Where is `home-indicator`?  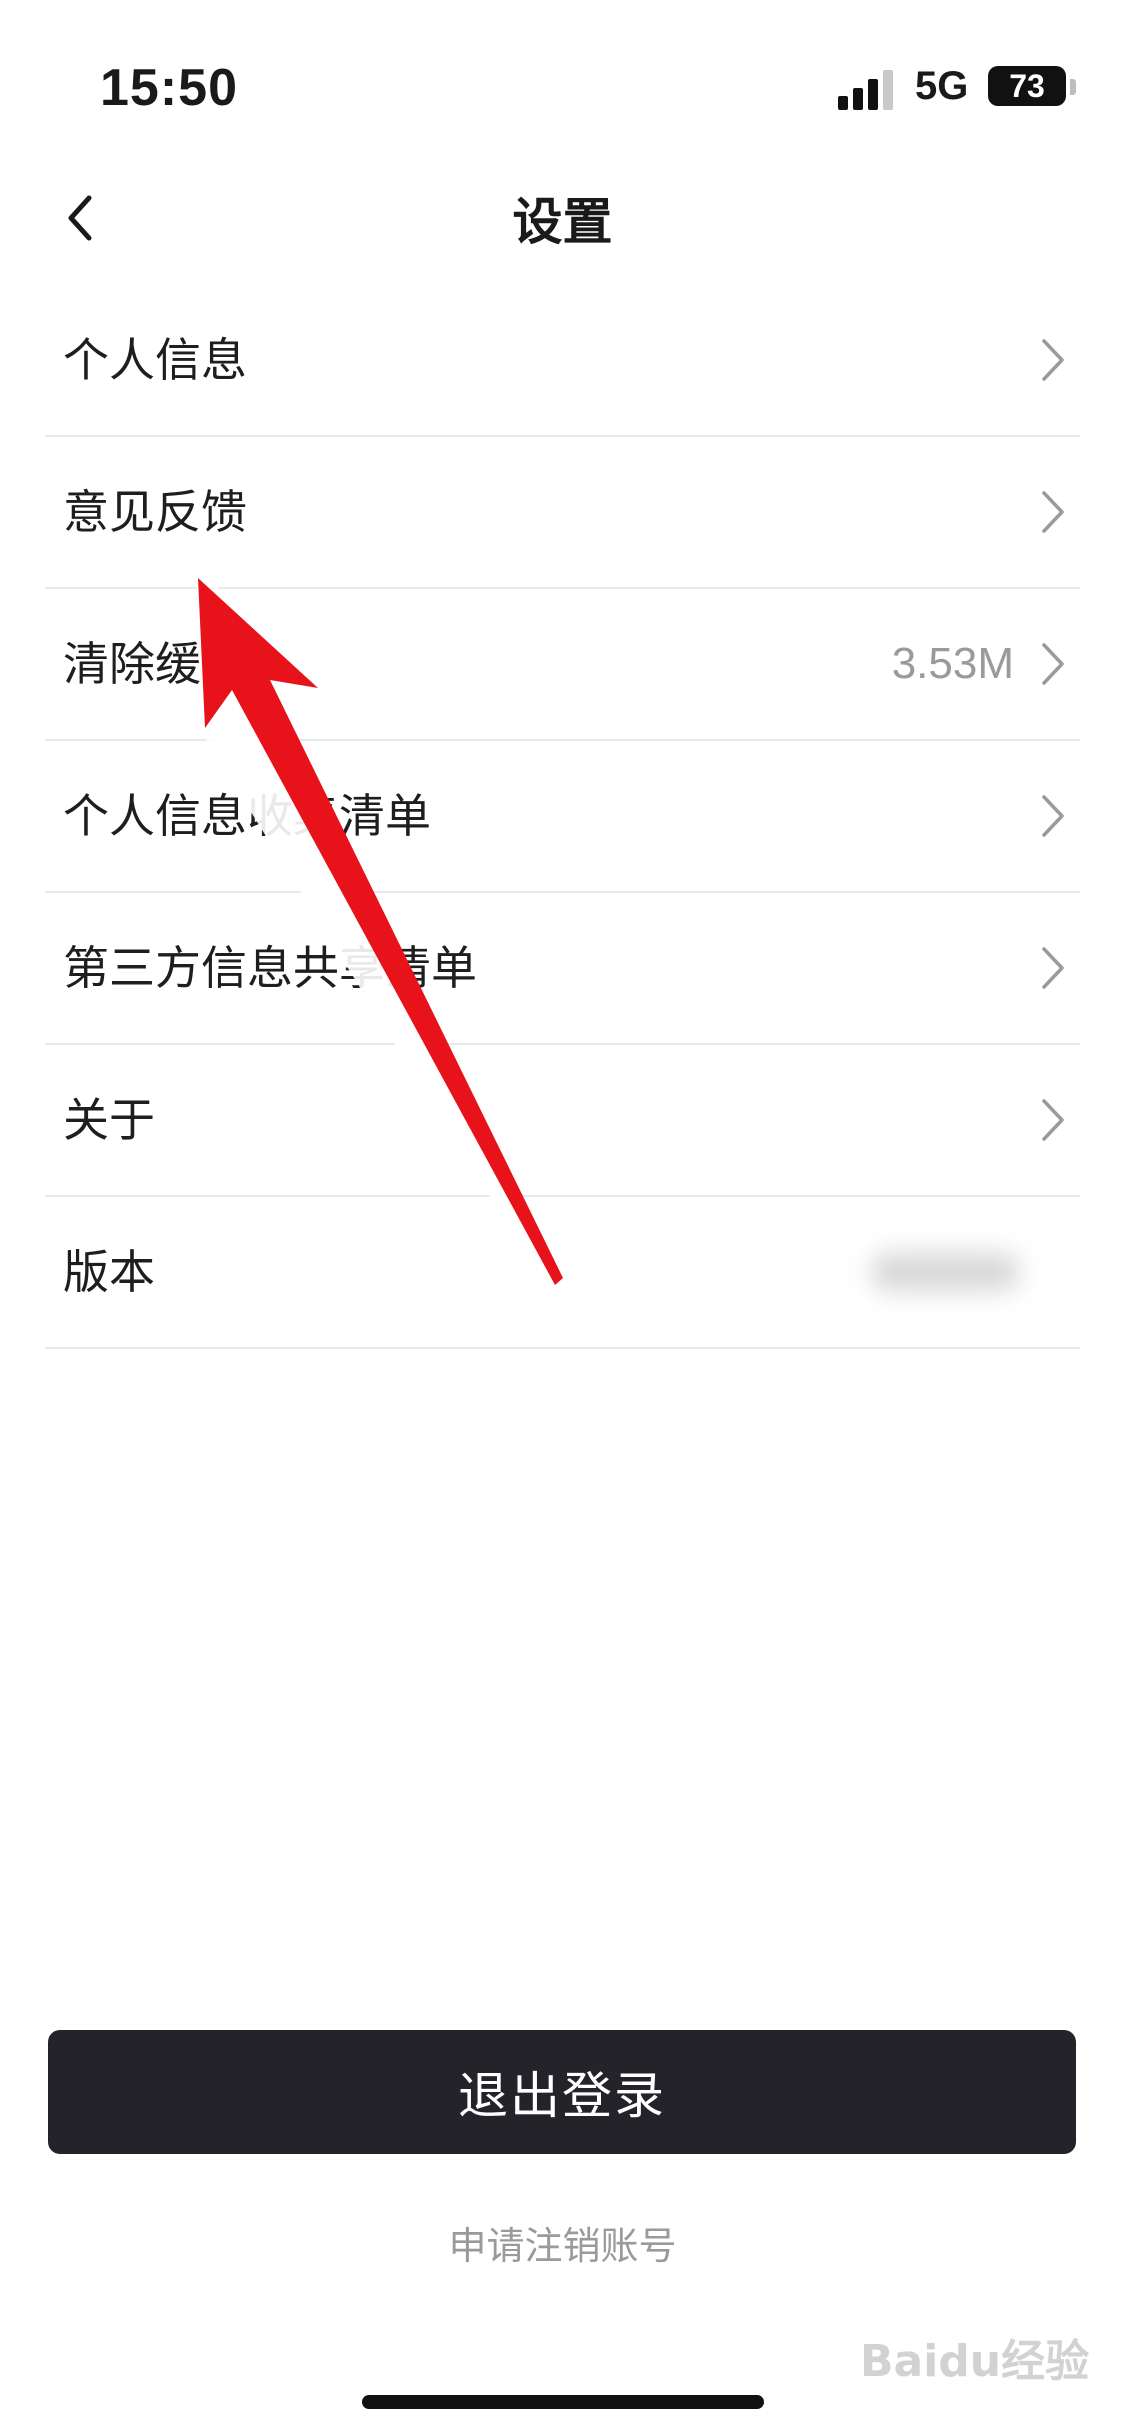 home-indicator is located at coordinates (563, 2402).